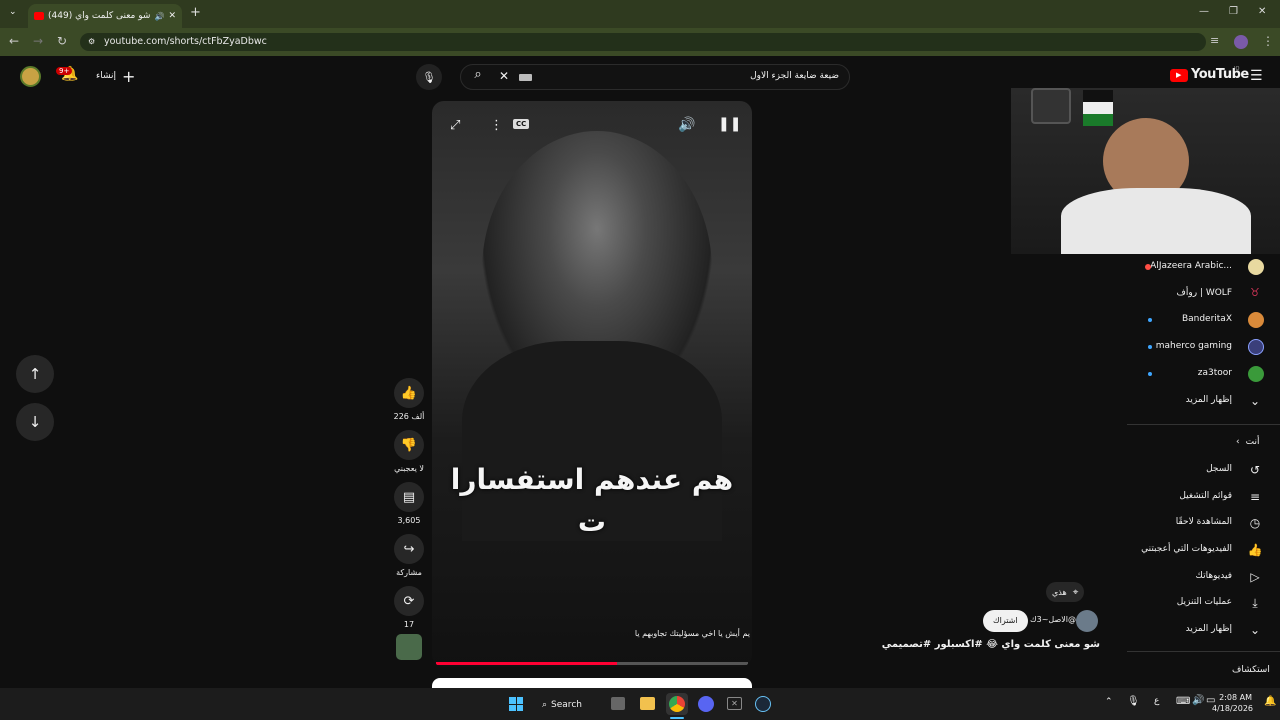 The image size is (1280, 720). I want to click on comments-action: ▤ 3,605, so click(409, 503).